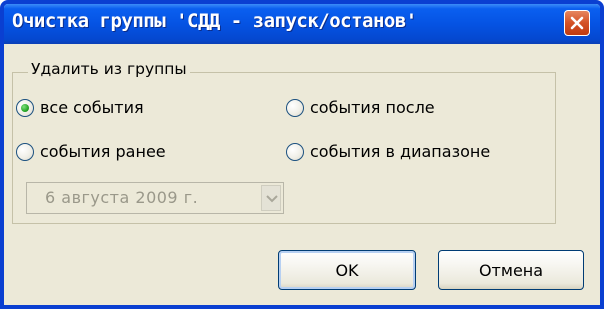 Image resolution: width=604 pixels, height=309 pixels. I want to click on radio-events-before: события ранее, so click(91, 151).